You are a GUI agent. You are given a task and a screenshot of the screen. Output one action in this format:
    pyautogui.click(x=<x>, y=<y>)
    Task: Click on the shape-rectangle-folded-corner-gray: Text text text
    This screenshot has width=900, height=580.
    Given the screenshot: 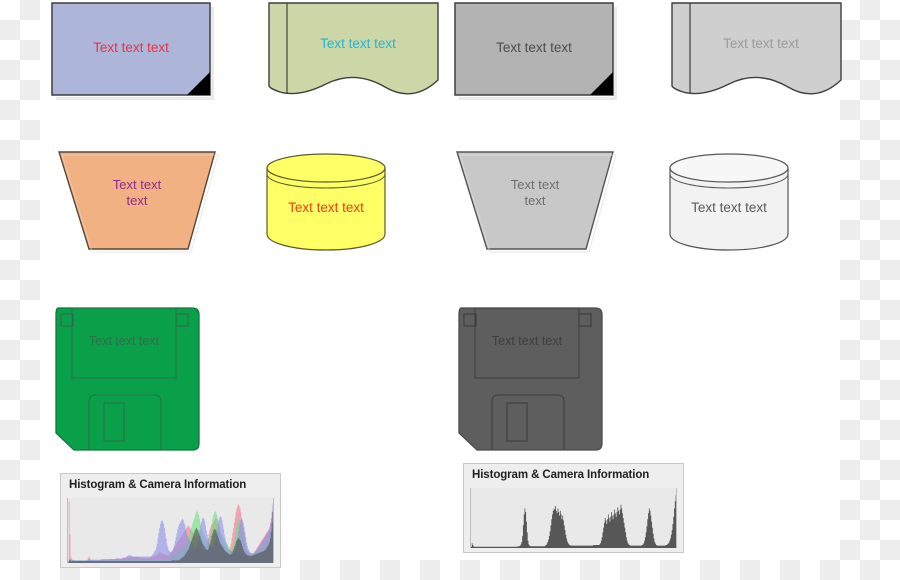 What is the action you would take?
    pyautogui.click(x=540, y=51)
    